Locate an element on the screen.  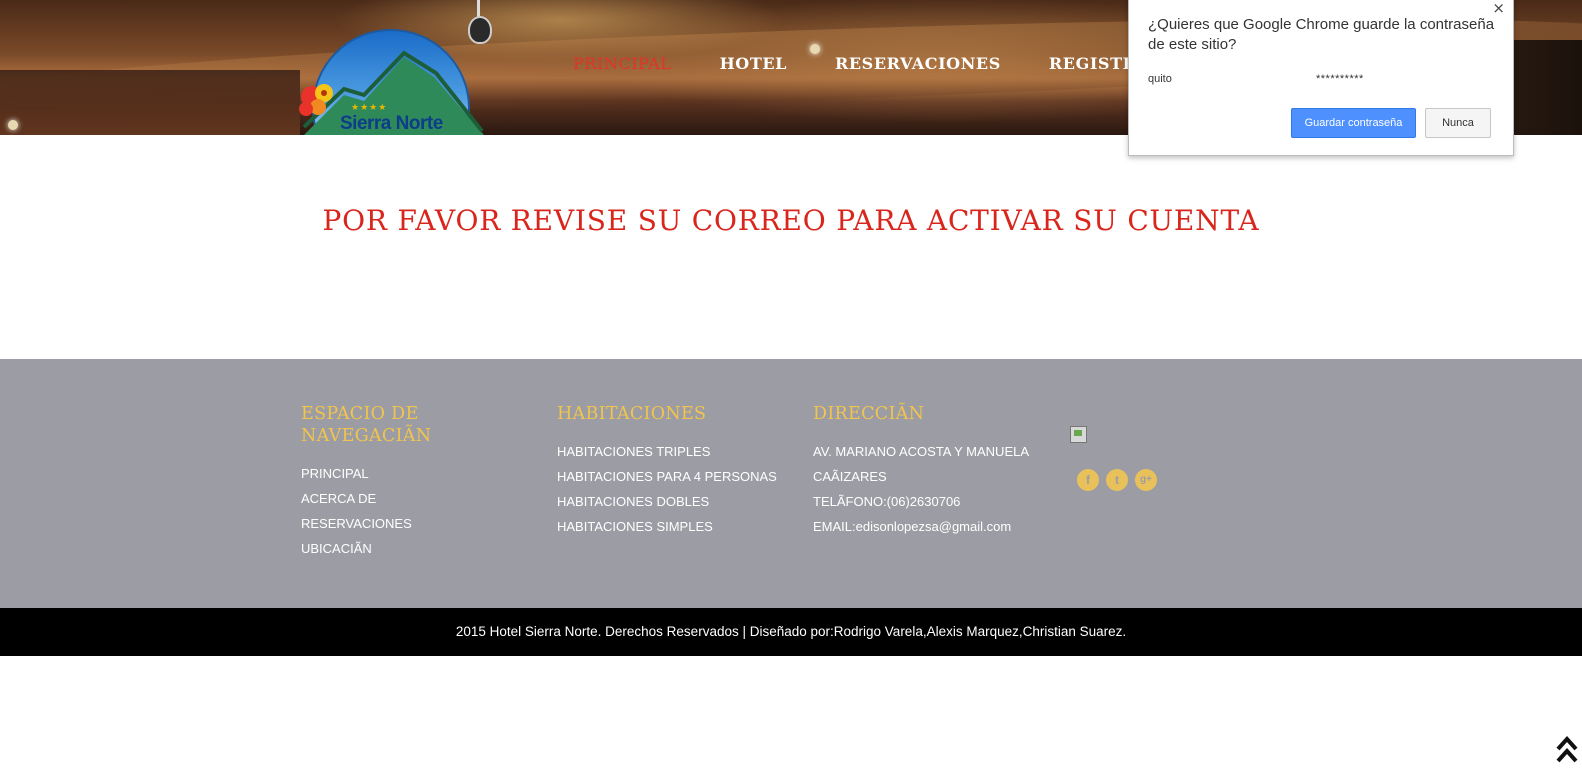
footer-link-dobles: HABITACIONES DOBLES is located at coordinates (672, 501).